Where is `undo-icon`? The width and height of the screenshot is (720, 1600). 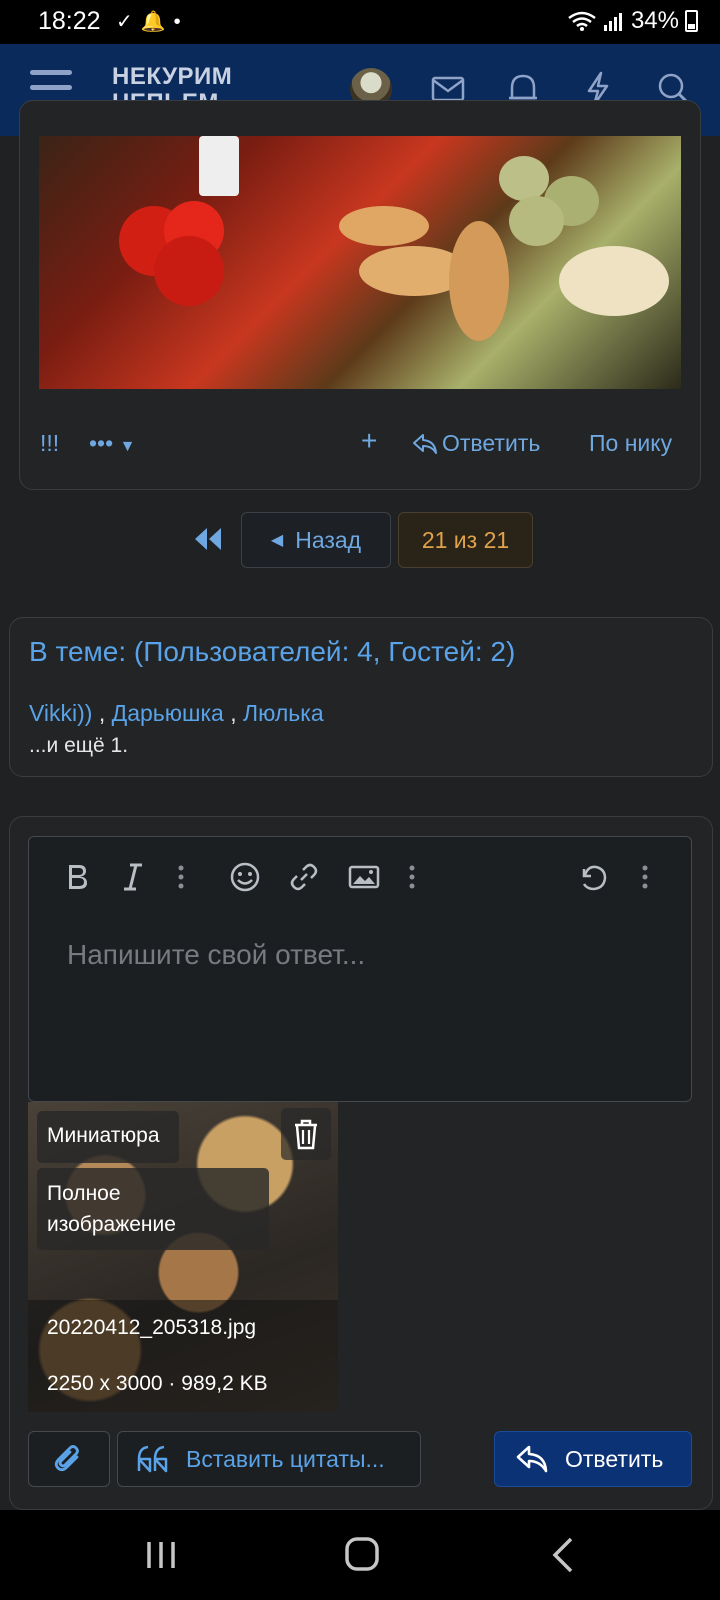 undo-icon is located at coordinates (593, 877).